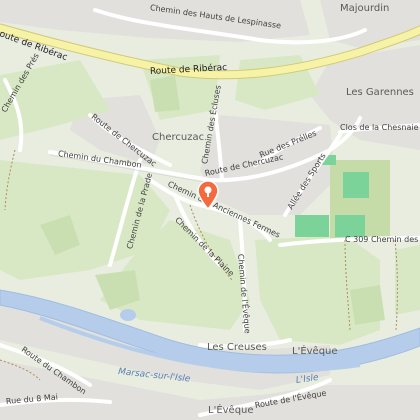 The height and width of the screenshot is (420, 420). What do you see at coordinates (128, 315) in the screenshot?
I see `pond` at bounding box center [128, 315].